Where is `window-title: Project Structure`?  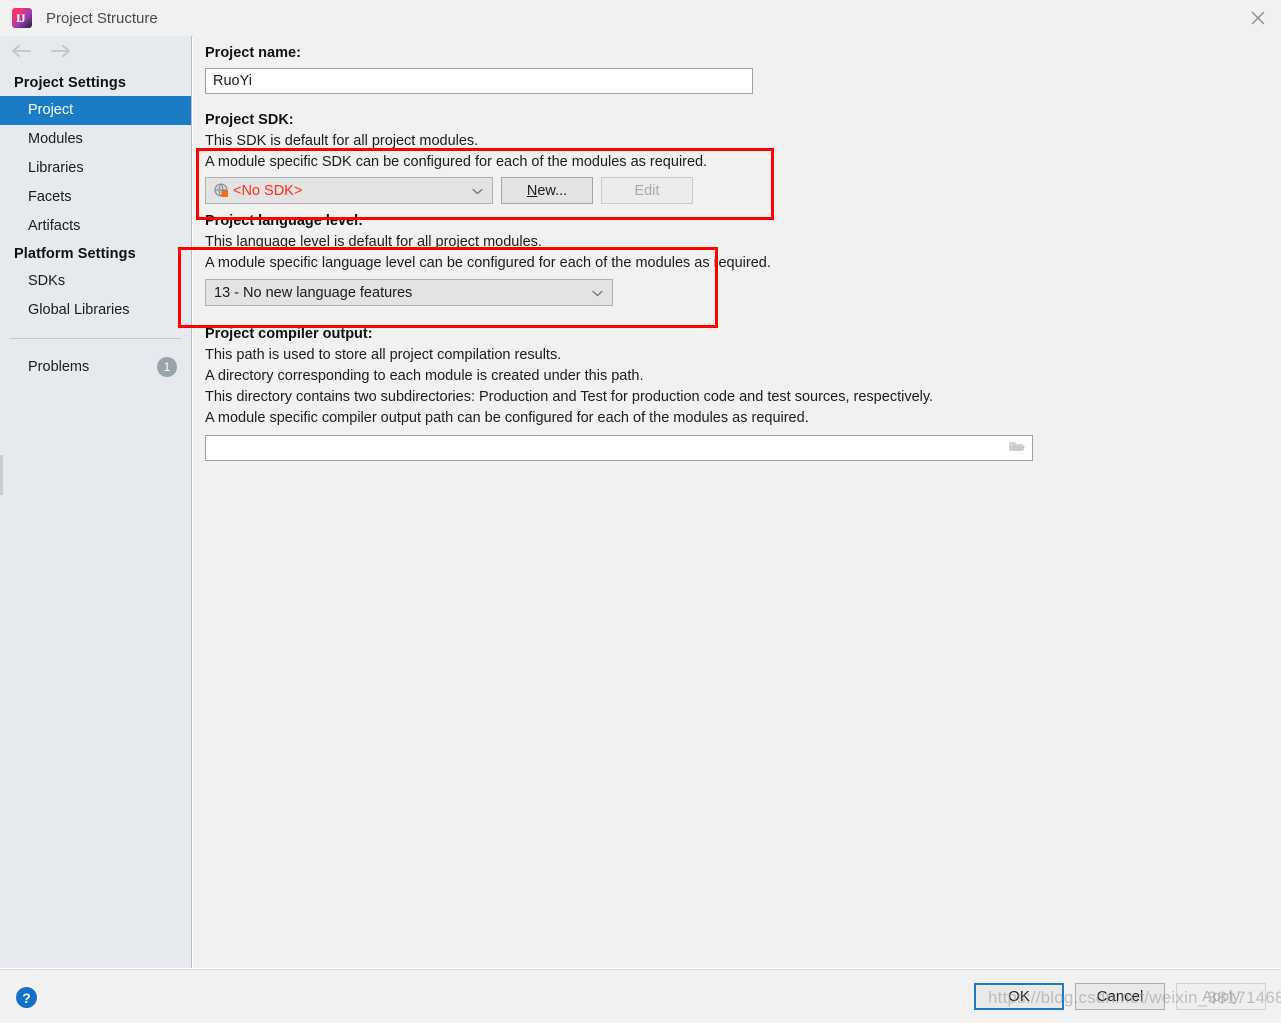 window-title: Project Structure is located at coordinates (102, 18).